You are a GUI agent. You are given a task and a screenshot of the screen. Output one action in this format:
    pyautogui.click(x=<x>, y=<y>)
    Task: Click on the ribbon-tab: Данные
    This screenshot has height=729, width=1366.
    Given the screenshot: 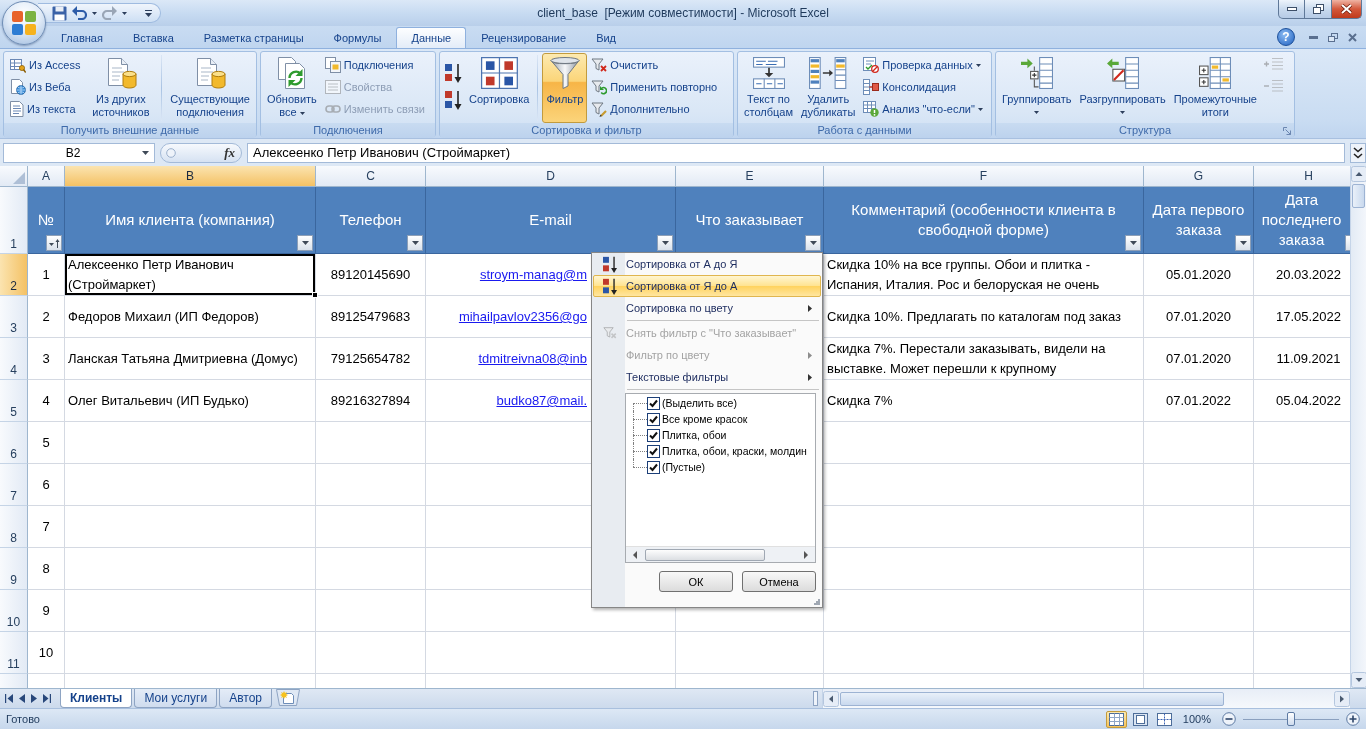 What is the action you would take?
    pyautogui.click(x=431, y=37)
    